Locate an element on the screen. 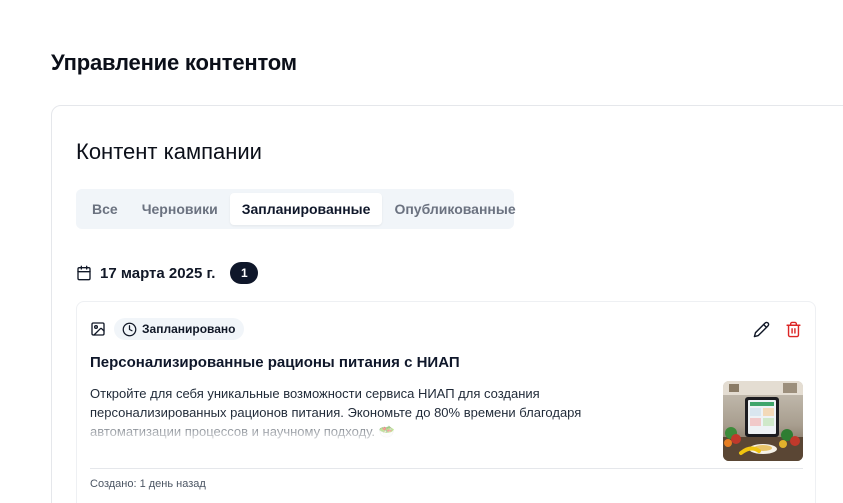 Image resolution: width=843 pixels, height=503 pixels. tab-scheduled: Запланированные is located at coordinates (306, 209).